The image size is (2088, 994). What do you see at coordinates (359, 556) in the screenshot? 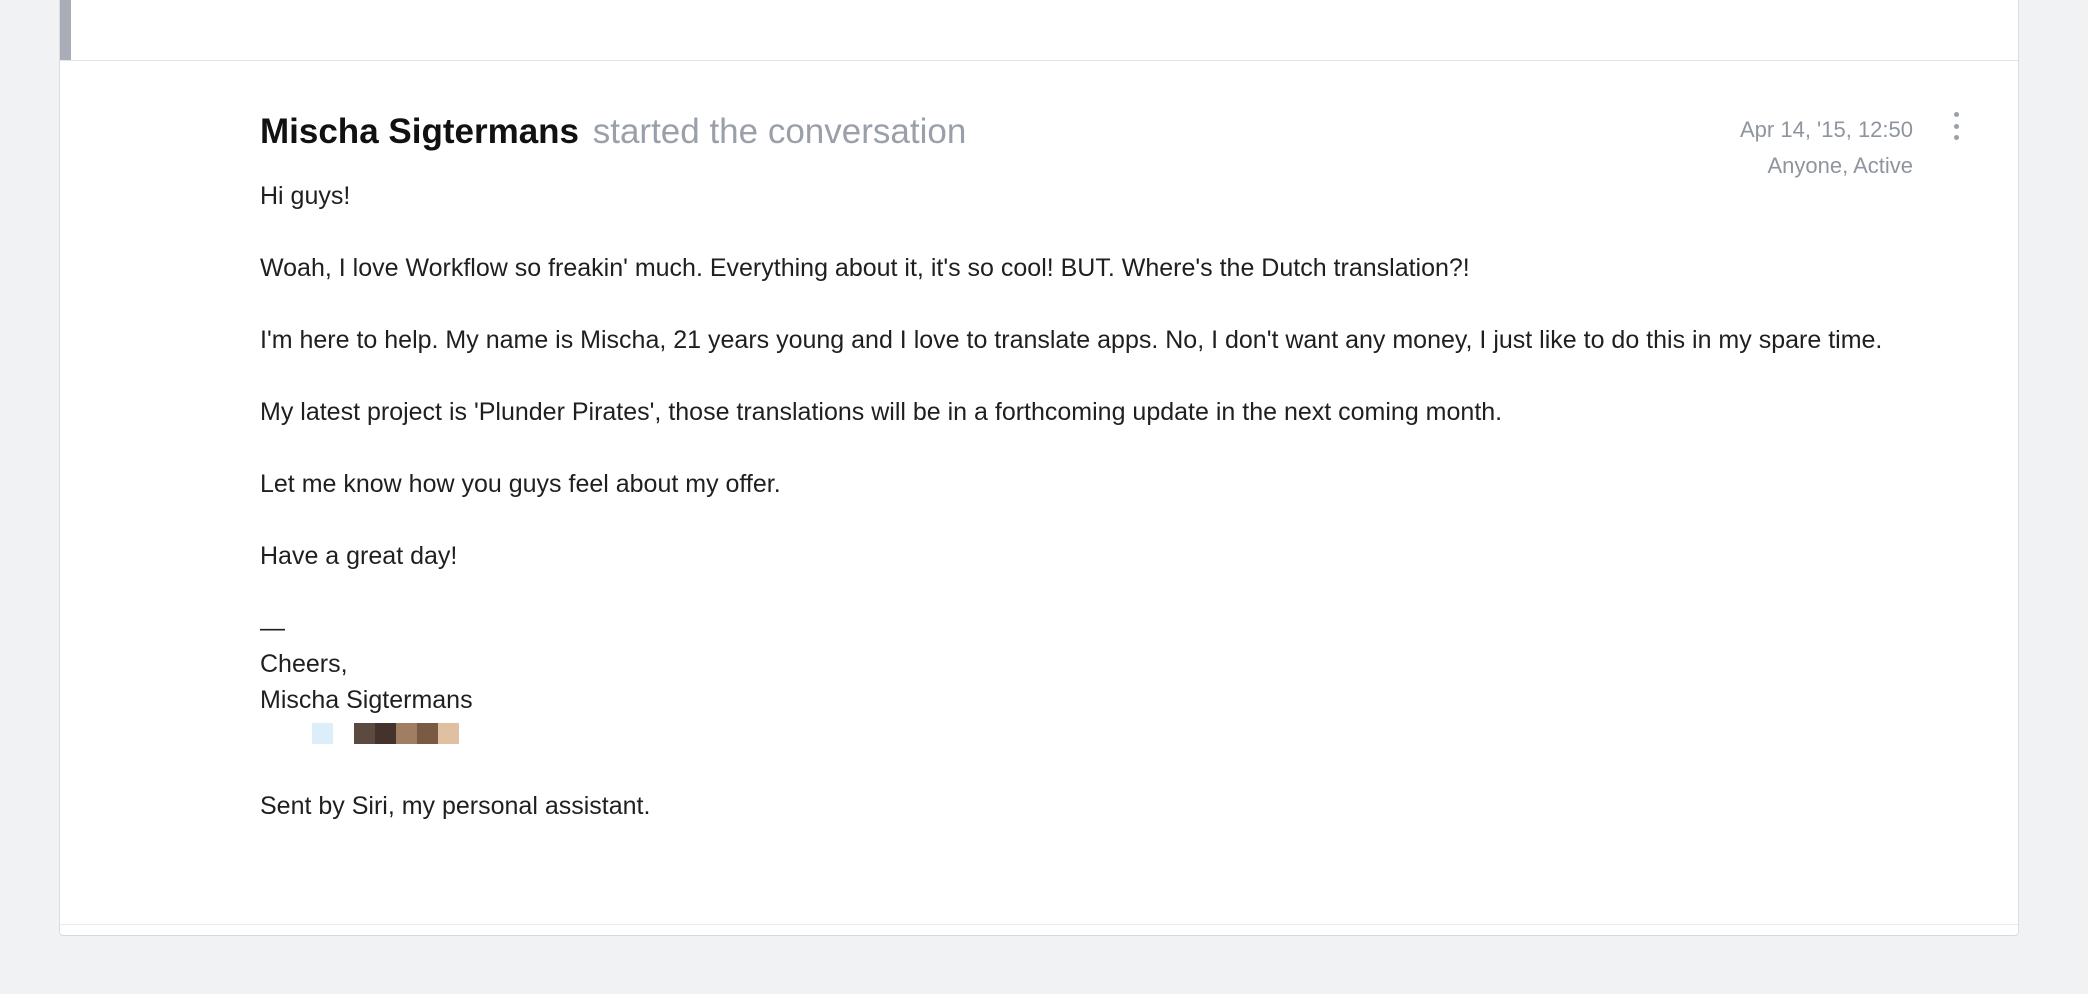
I see `post-paragraph: Have a great day!` at bounding box center [359, 556].